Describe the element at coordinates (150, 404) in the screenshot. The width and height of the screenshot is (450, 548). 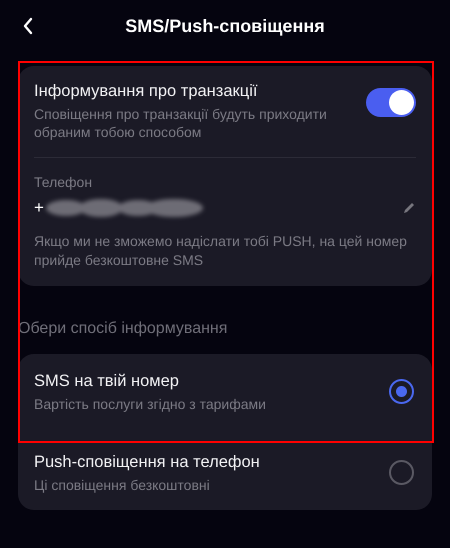
I see `option-description: Вартість послуги згідно з тарифами` at that location.